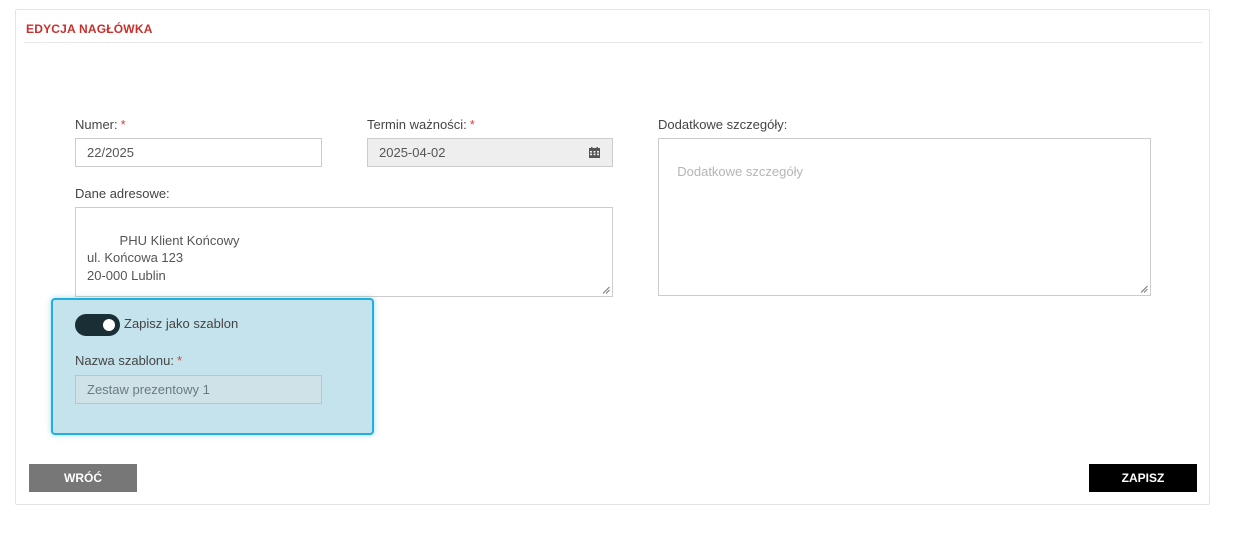  I want to click on details-label: Dodatkowe szczegóły:, so click(723, 124).